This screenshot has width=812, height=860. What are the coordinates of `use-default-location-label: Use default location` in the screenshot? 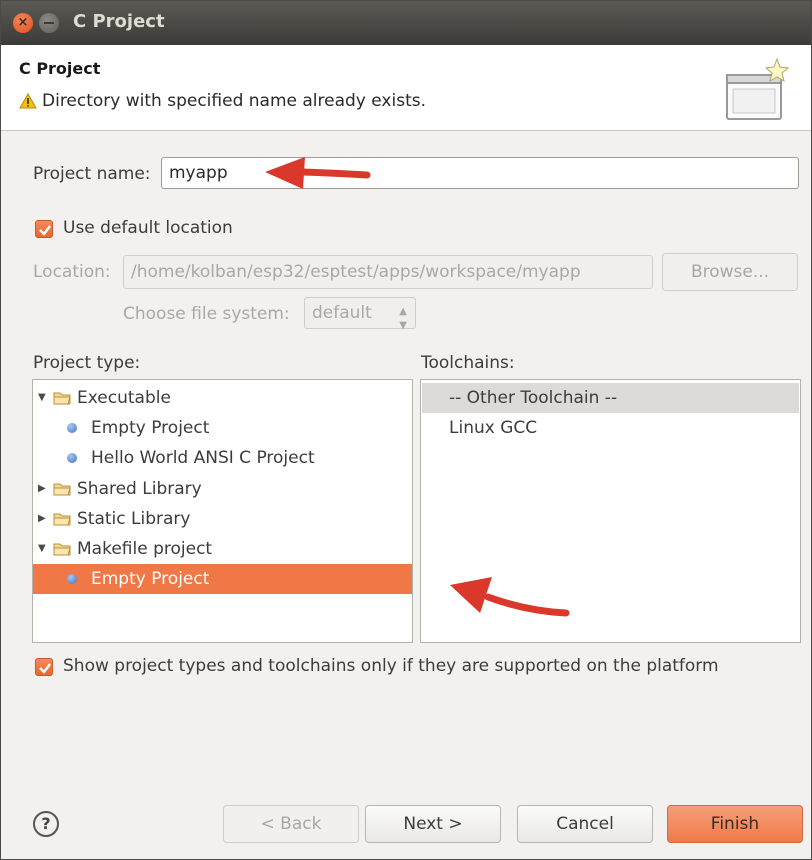 It's located at (148, 228).